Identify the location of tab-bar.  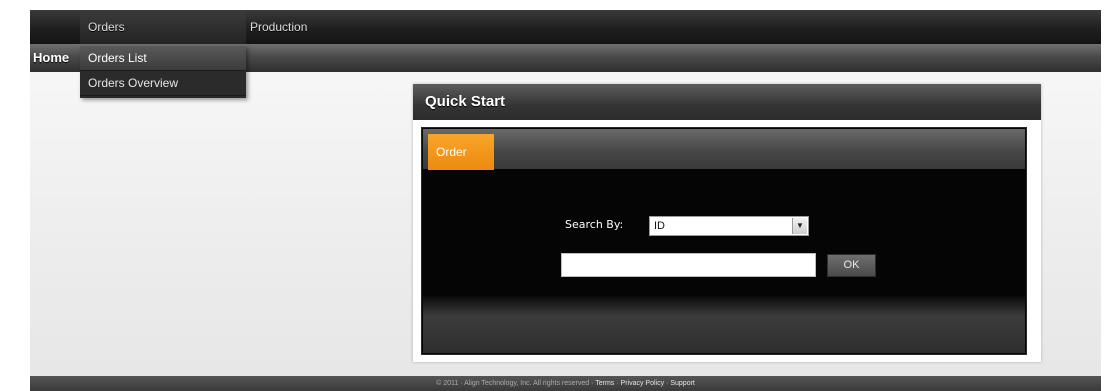
(724, 149).